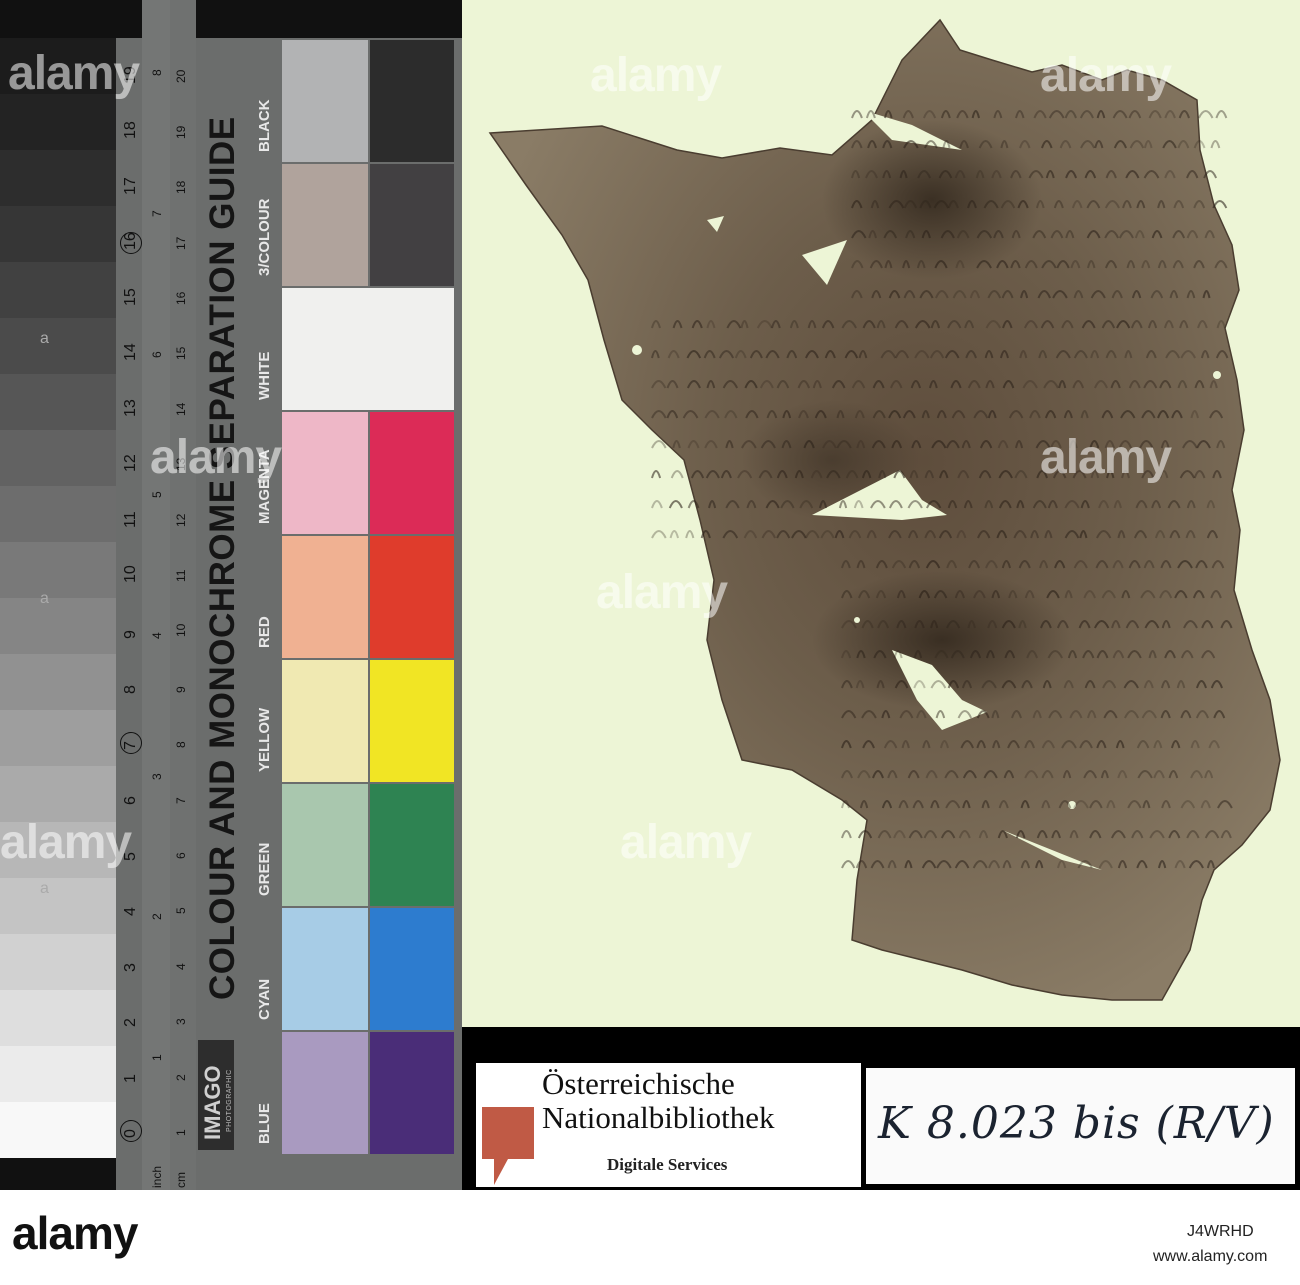  What do you see at coordinates (157, 213) in the screenshot?
I see `inch-tick-label: 7` at bounding box center [157, 213].